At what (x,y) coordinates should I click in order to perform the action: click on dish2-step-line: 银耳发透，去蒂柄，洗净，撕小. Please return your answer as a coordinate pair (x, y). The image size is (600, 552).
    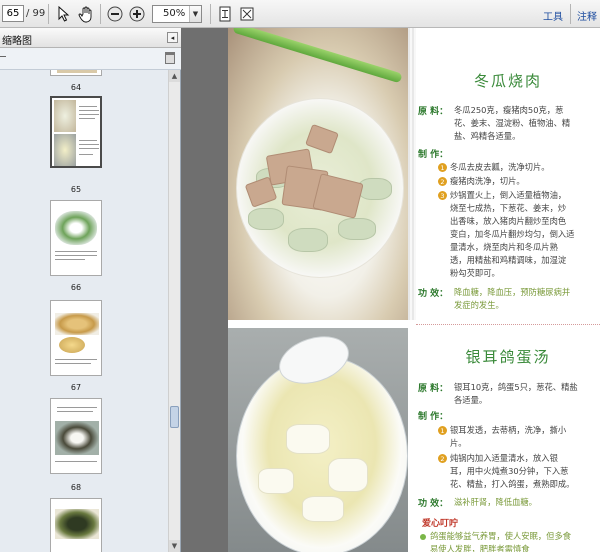
    Looking at the image, I should click on (508, 430).